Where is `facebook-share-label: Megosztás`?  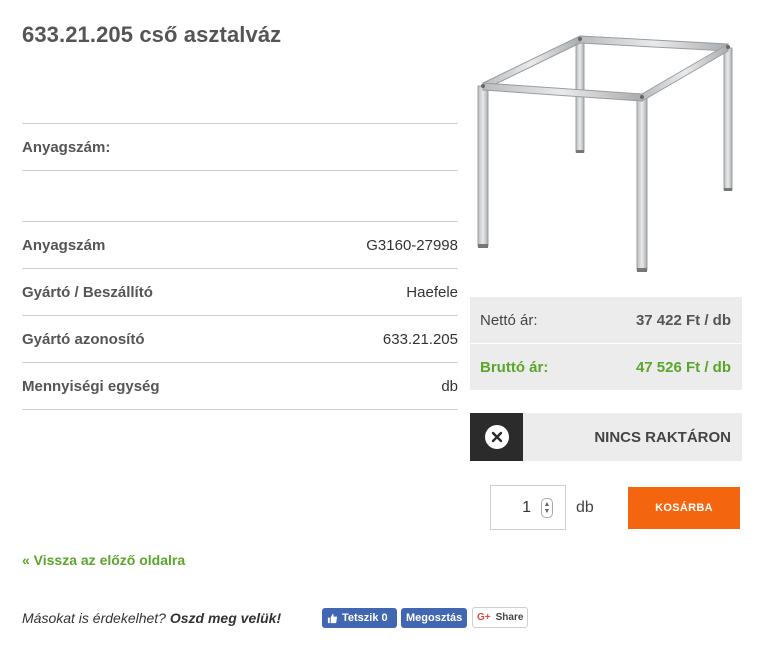
facebook-share-label: Megosztás is located at coordinates (434, 618).